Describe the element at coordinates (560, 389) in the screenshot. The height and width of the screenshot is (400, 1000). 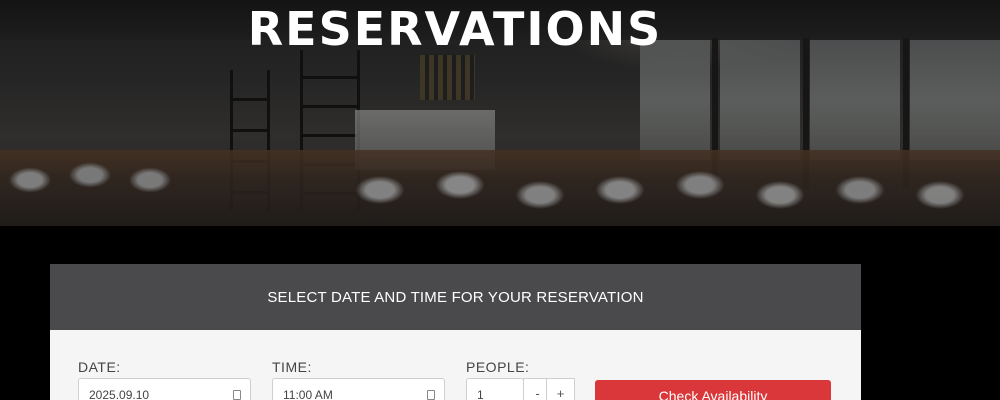
I see `people-increment-button: +` at that location.